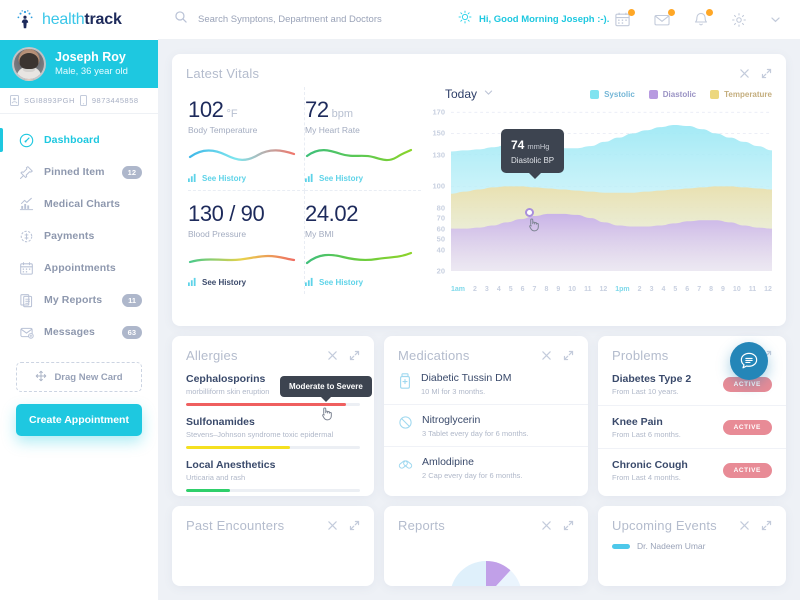 This screenshot has height=600, width=800. I want to click on problem-since: From Last 6 months., so click(646, 434).